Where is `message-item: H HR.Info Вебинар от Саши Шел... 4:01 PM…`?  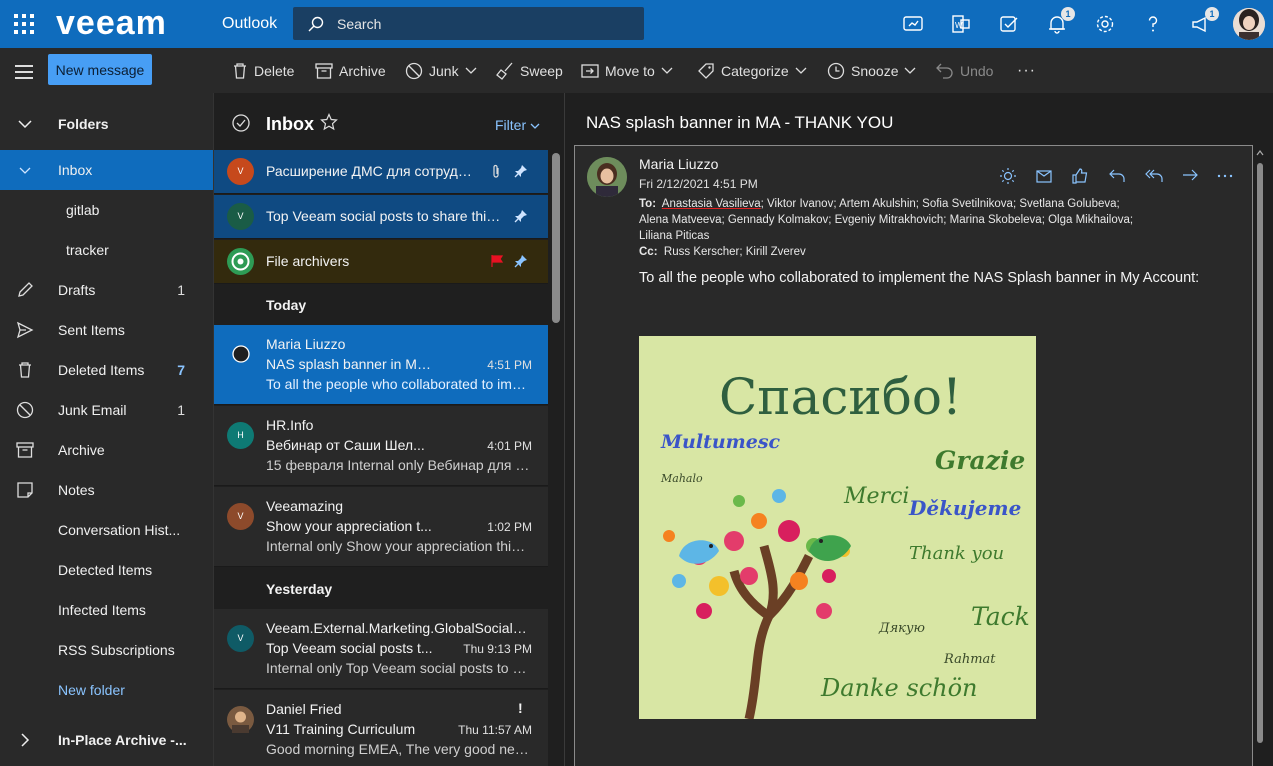
message-item: H HR.Info Вебинар от Саши Шел... 4:01 PM… is located at coordinates (381, 446).